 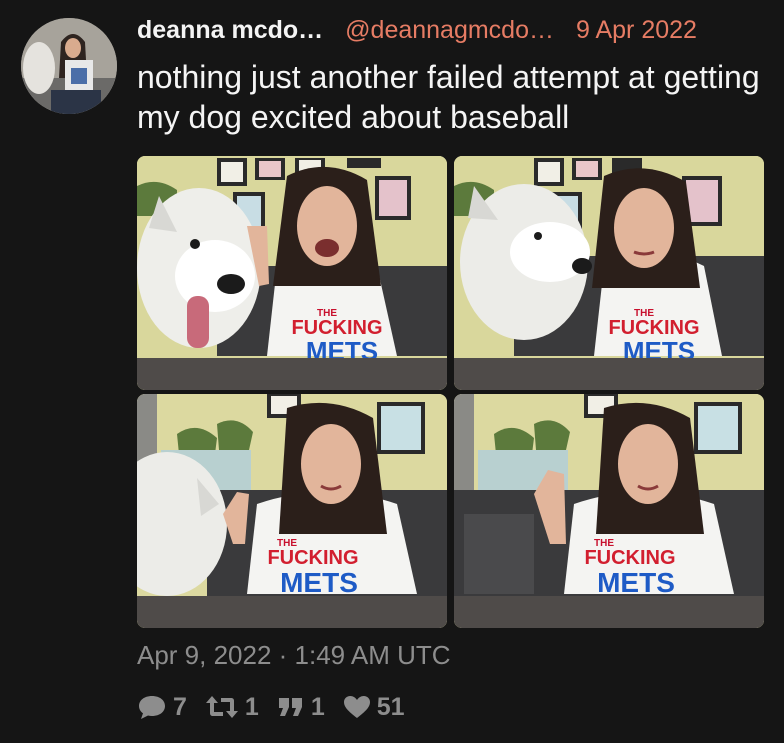 What do you see at coordinates (609, 511) in the screenshot?
I see `photo-4: THE FUCKING METS` at bounding box center [609, 511].